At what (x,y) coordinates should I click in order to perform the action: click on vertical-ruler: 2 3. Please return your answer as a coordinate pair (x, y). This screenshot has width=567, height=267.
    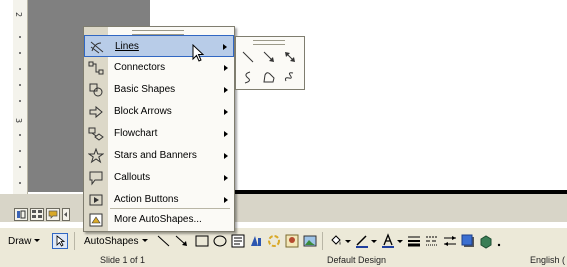
    Looking at the image, I should click on (20, 103).